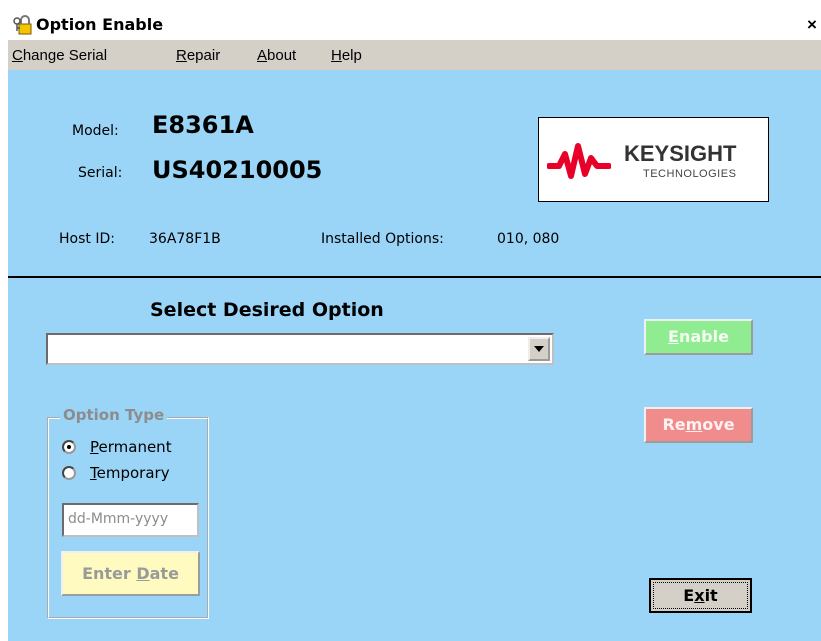 Image resolution: width=821 pixels, height=641 pixels. I want to click on focus-rect, so click(700, 595).